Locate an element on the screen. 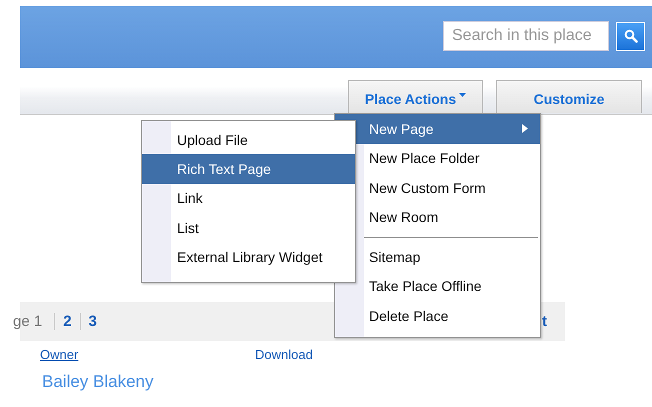 The height and width of the screenshot is (407, 652). search-button is located at coordinates (630, 36).